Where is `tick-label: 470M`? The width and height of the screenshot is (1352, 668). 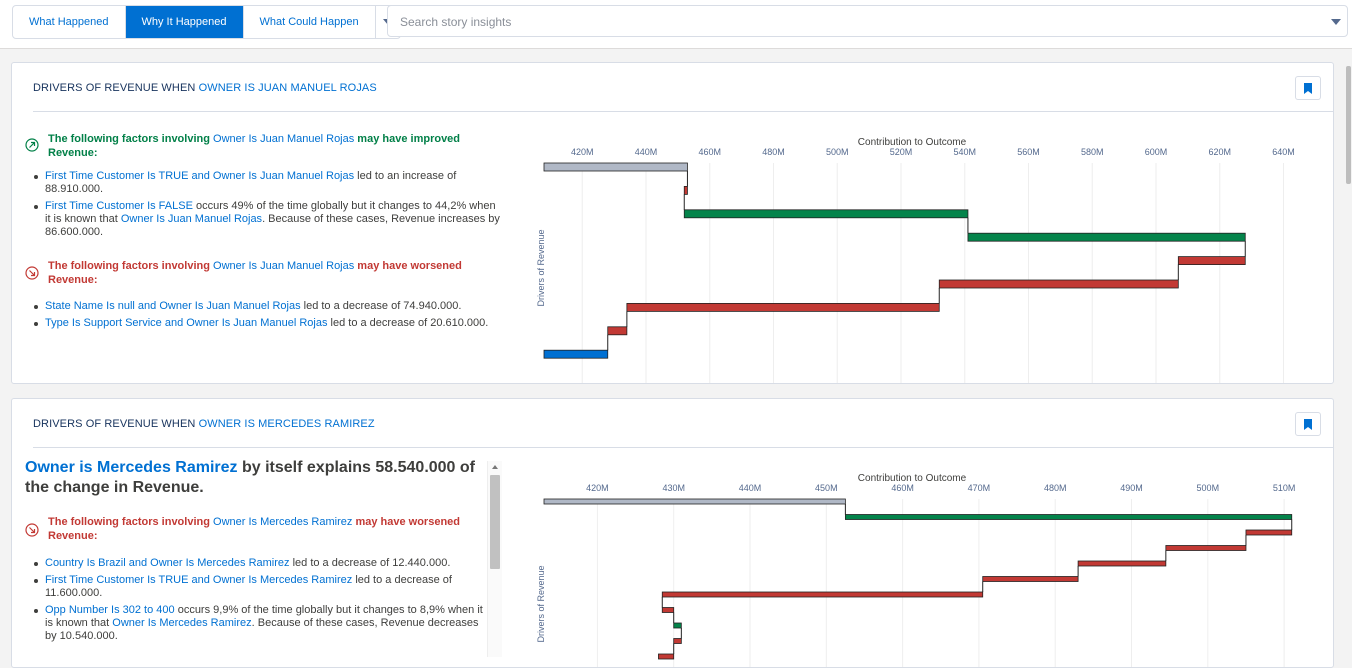
tick-label: 470M is located at coordinates (979, 488).